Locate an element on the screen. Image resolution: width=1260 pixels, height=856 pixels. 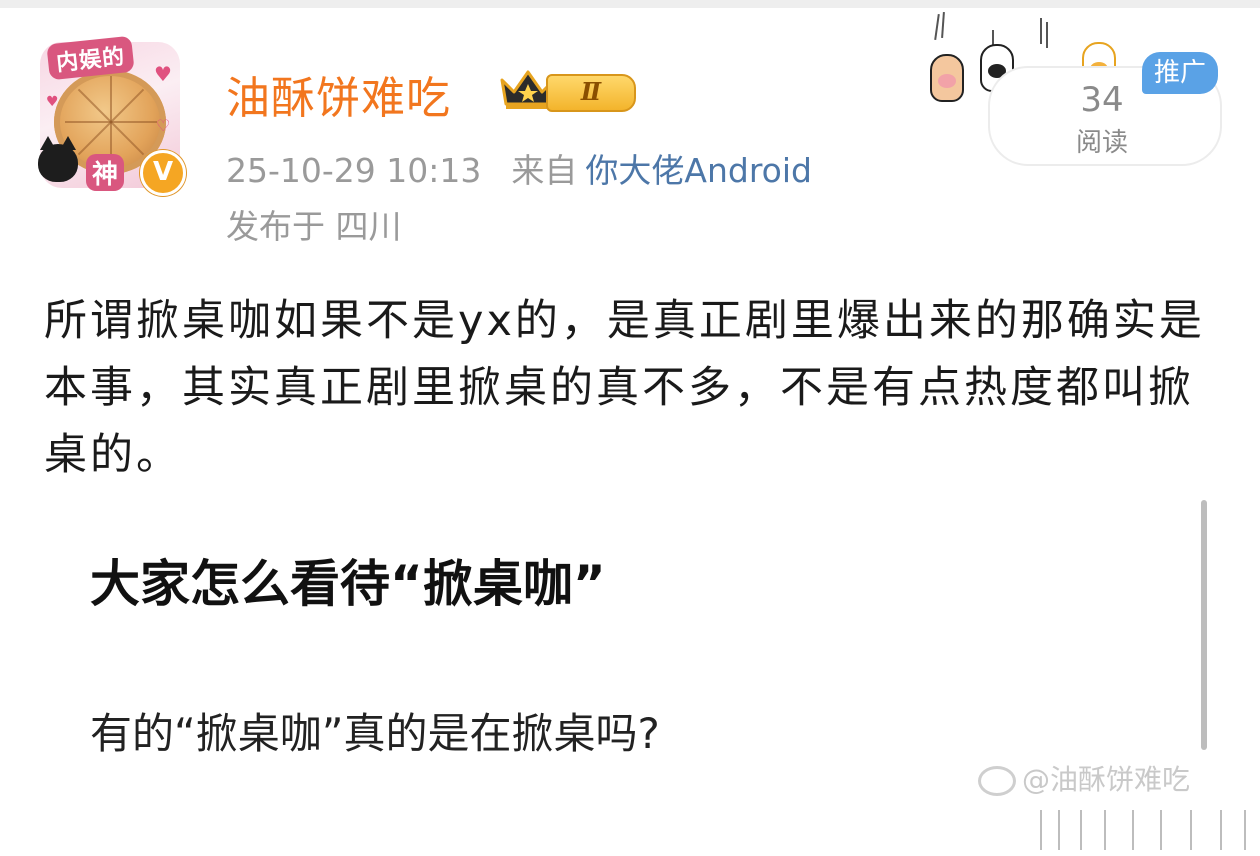
post-meta: 25-10-29 10:13 来自 你大佬Android is located at coordinates (519, 168).